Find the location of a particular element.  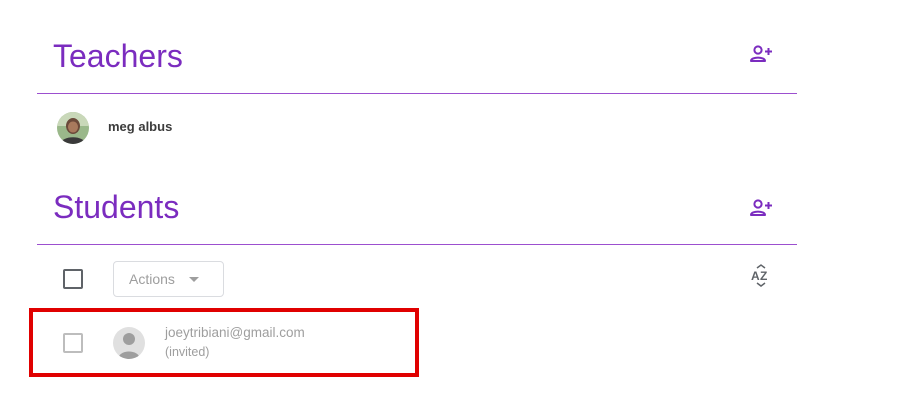

teacher-avatar is located at coordinates (73, 128).